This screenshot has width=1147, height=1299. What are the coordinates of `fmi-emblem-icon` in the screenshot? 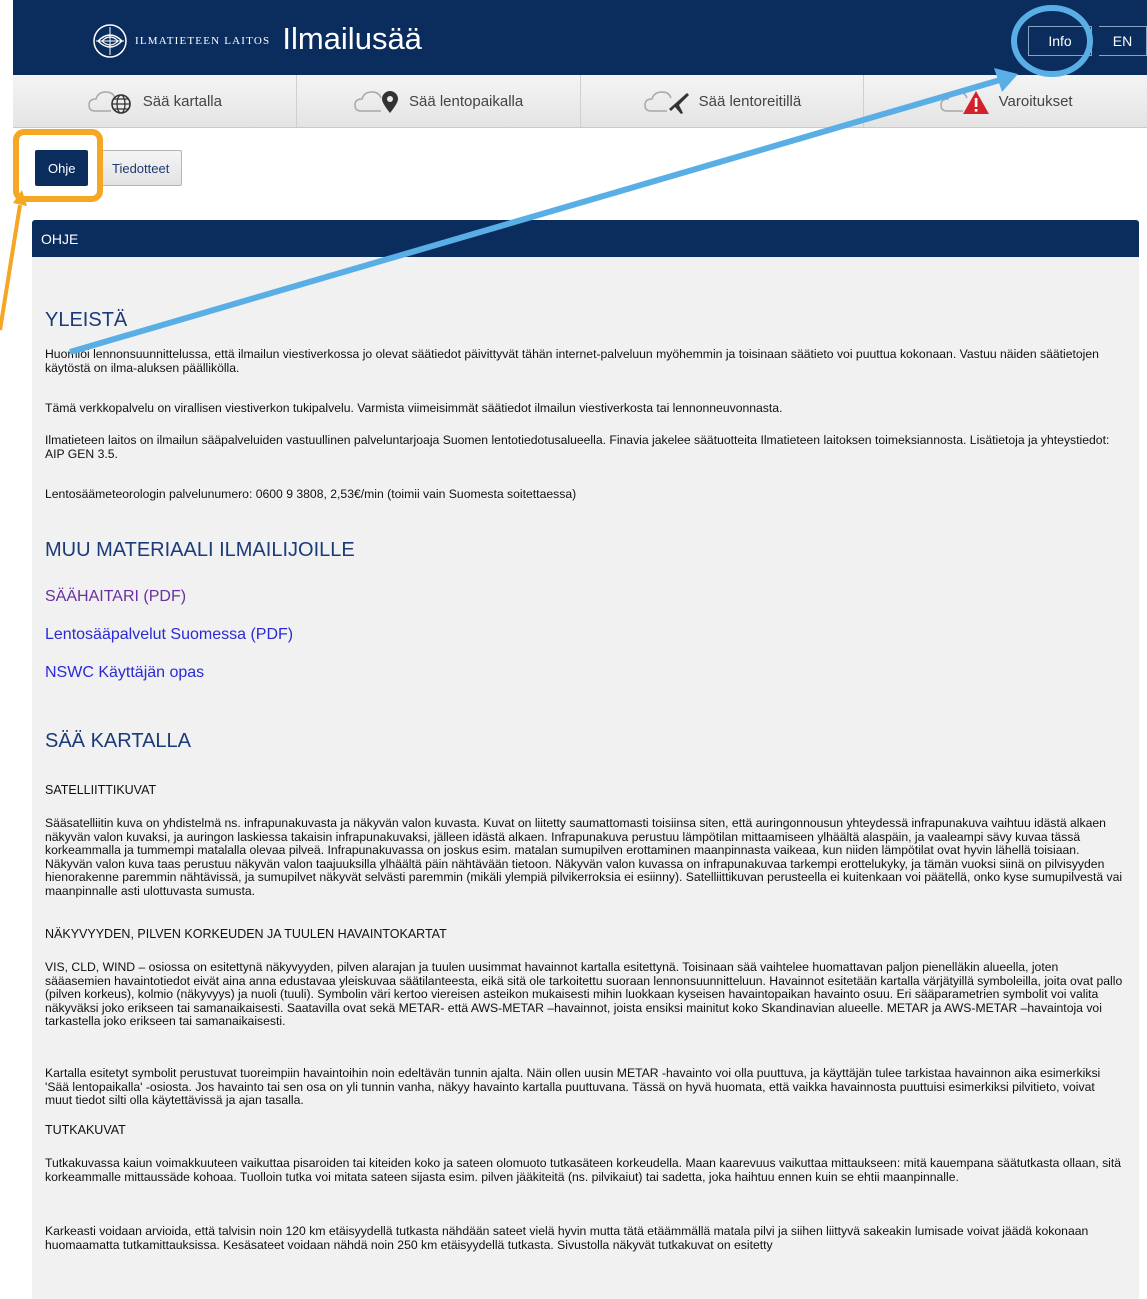 It's located at (110, 41).